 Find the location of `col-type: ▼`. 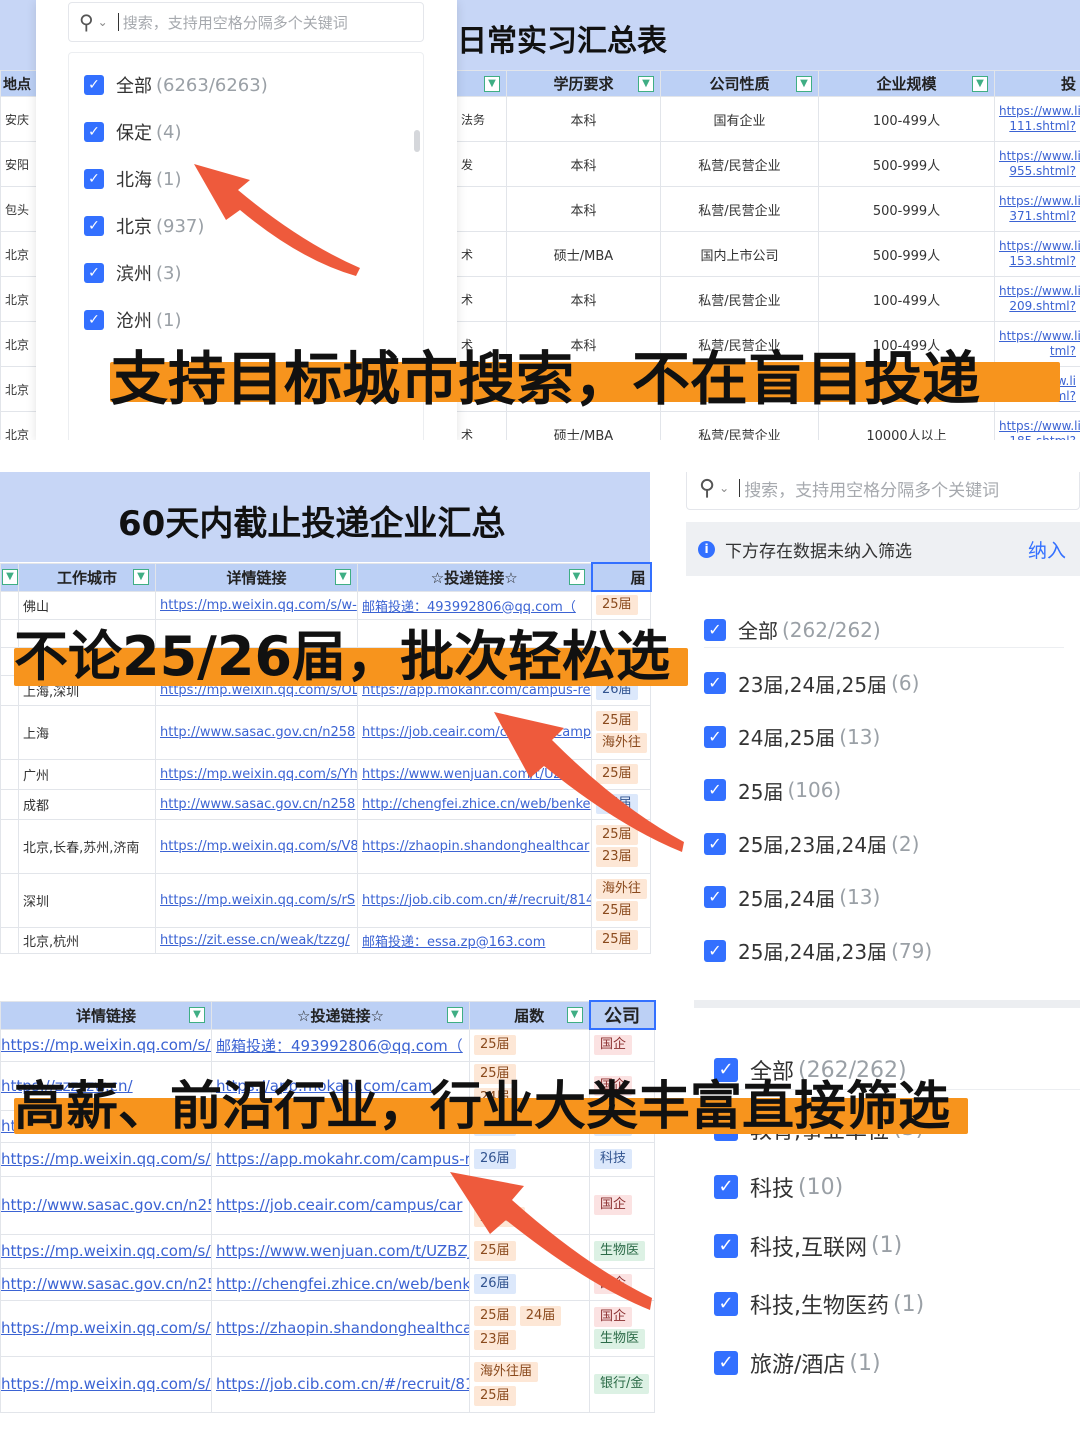

col-type: ▼ is located at coordinates (481, 83).